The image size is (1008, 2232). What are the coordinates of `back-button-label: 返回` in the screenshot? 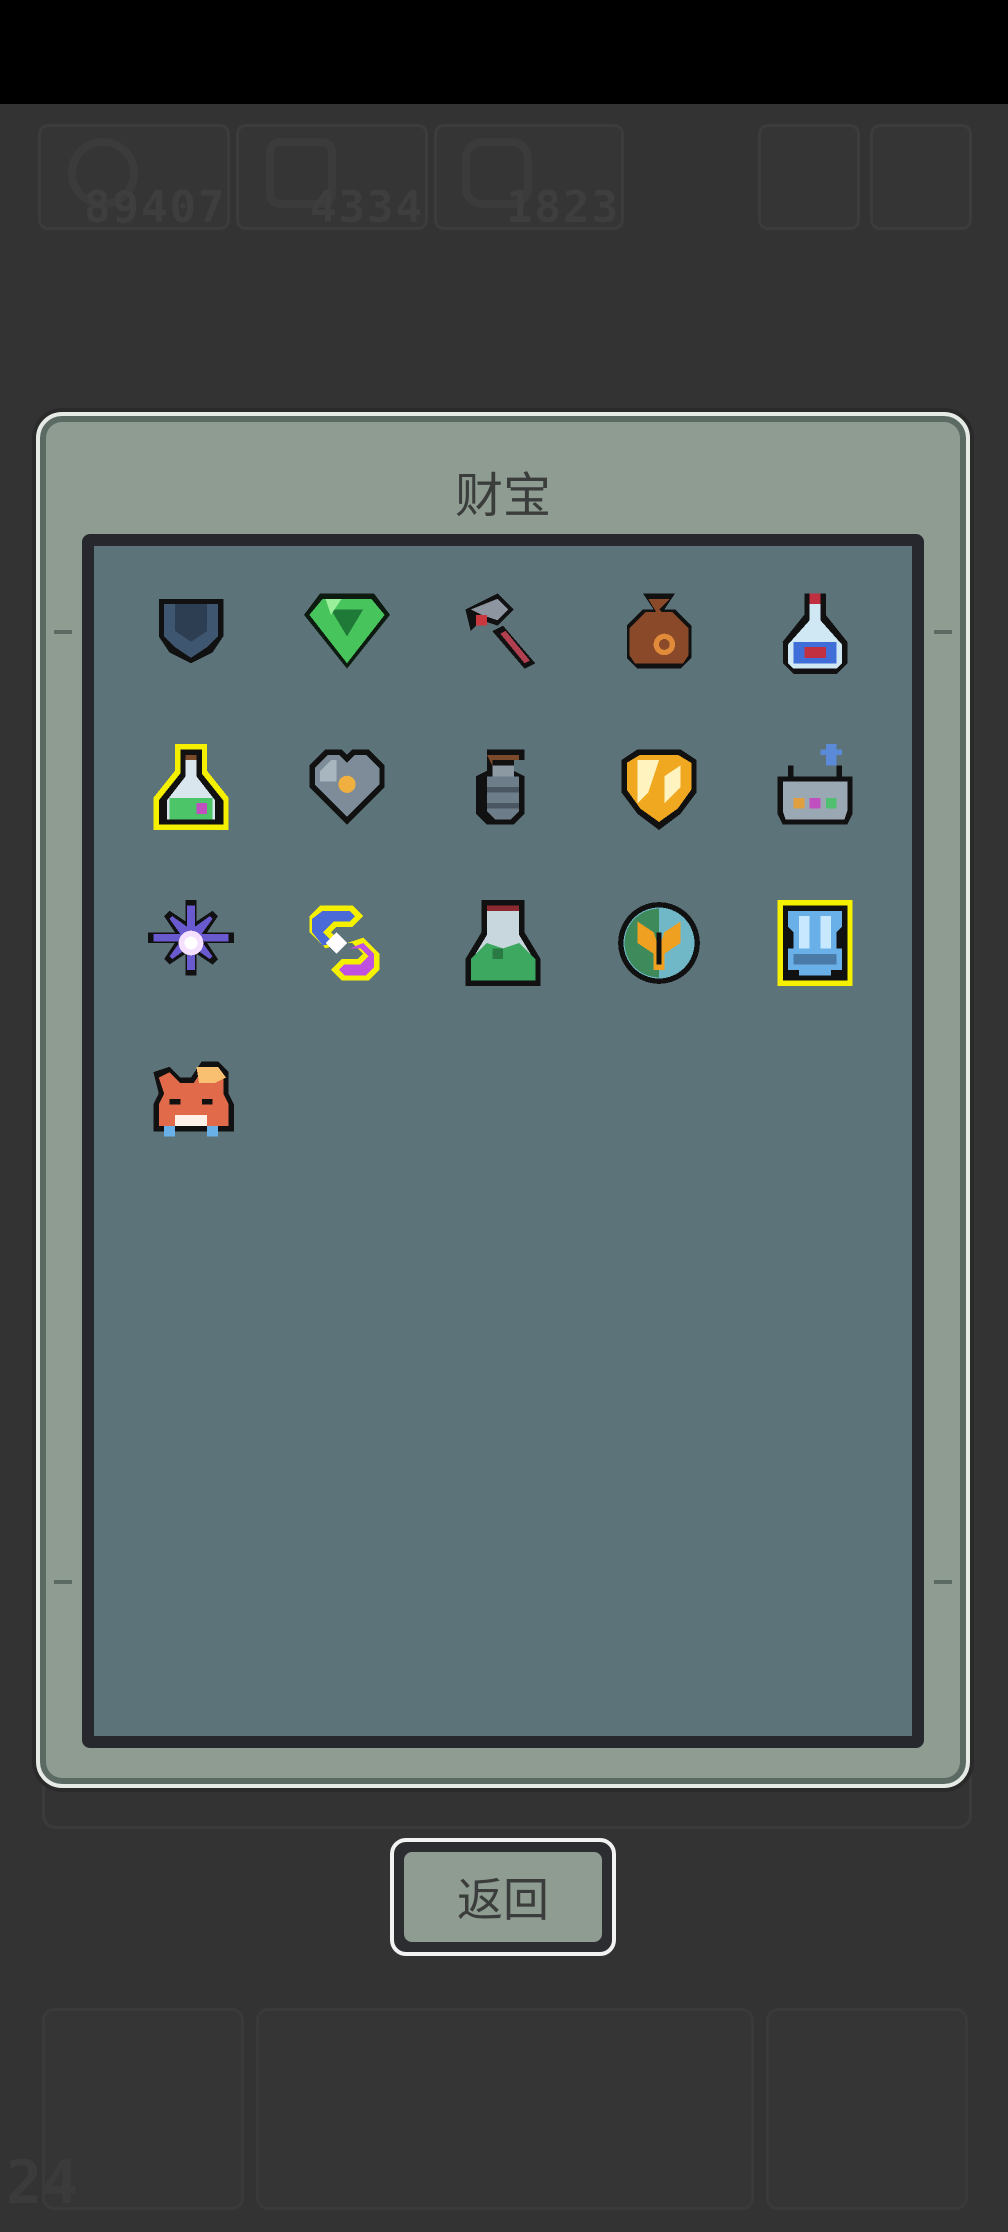 It's located at (503, 1897).